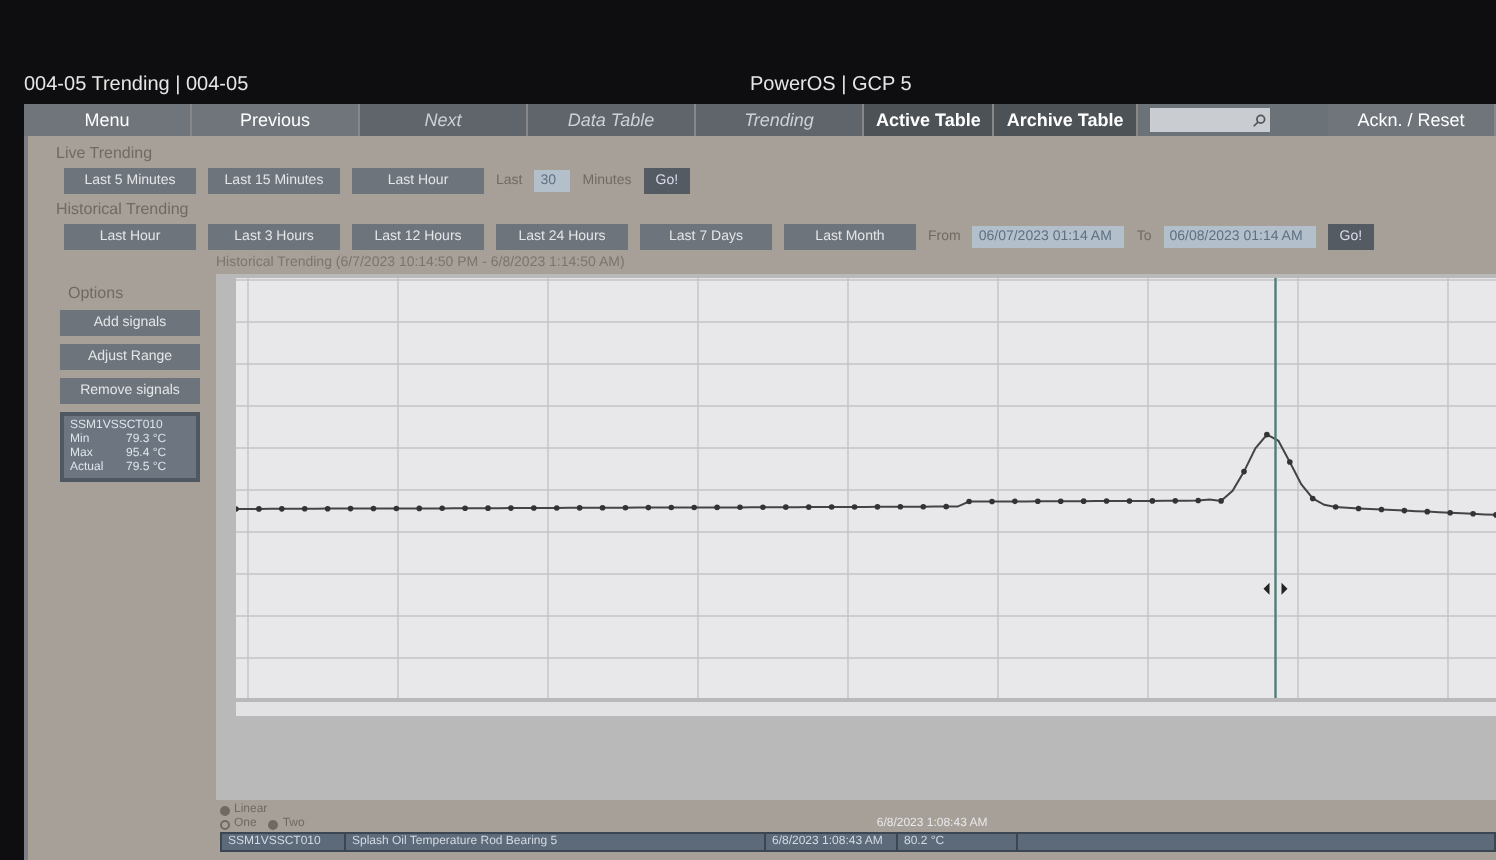 This screenshot has width=1496, height=860. I want to click on nav-button: Archive Table, so click(1066, 120).